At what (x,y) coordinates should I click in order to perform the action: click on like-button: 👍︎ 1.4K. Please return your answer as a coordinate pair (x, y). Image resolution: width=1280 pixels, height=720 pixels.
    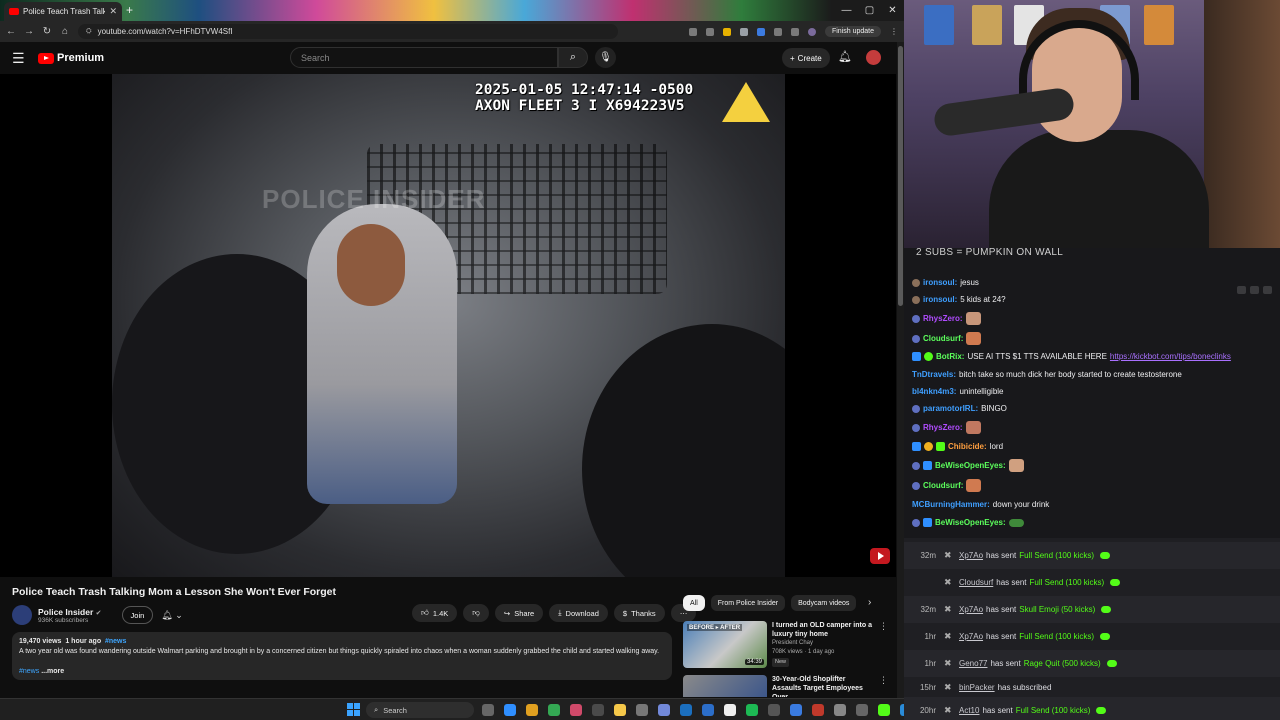
    Looking at the image, I should click on (435, 613).